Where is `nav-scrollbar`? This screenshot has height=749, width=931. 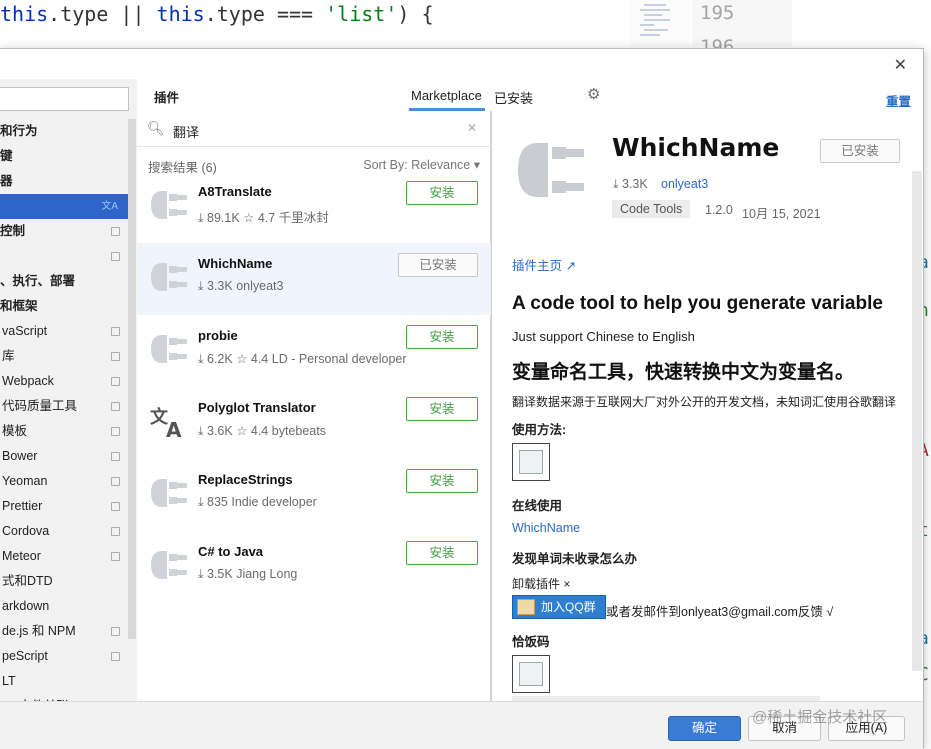
nav-scrollbar is located at coordinates (132, 379).